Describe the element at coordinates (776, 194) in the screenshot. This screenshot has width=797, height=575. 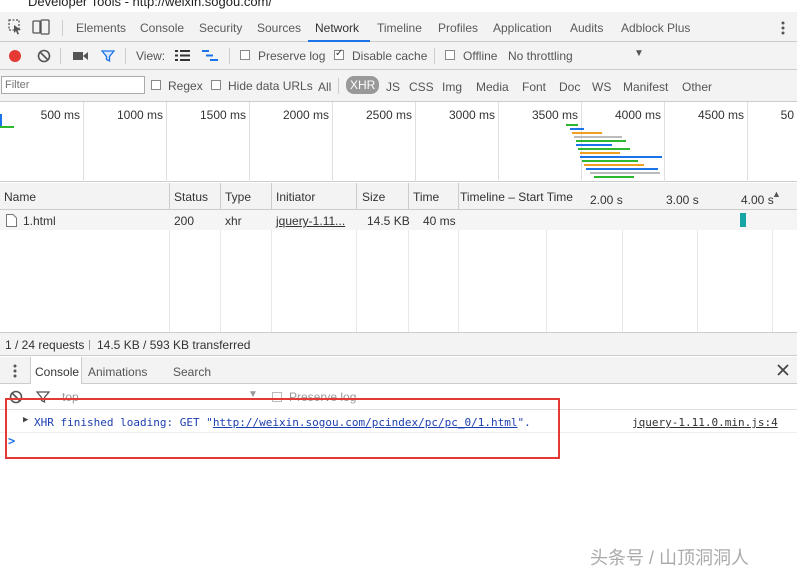
I see `sort-ascending-icon: ▲` at that location.